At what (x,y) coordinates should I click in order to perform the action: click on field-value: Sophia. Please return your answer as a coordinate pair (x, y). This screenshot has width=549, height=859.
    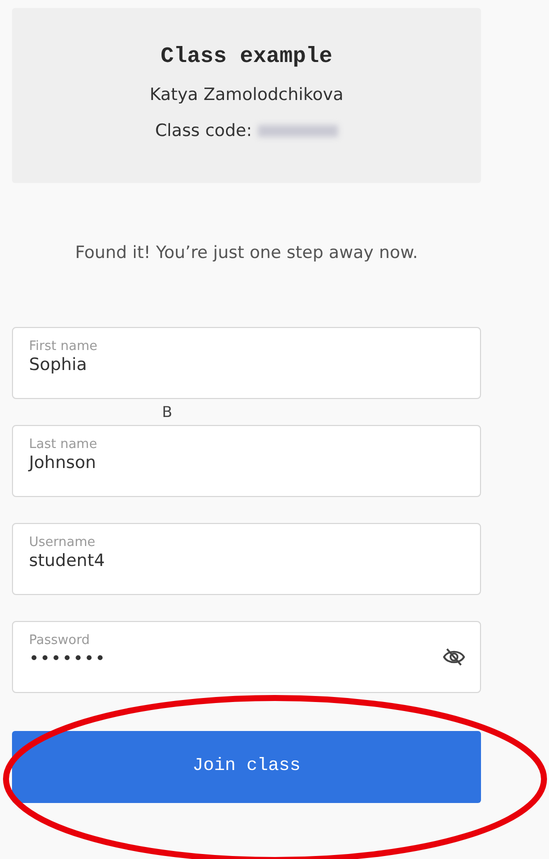
    Looking at the image, I should click on (58, 365).